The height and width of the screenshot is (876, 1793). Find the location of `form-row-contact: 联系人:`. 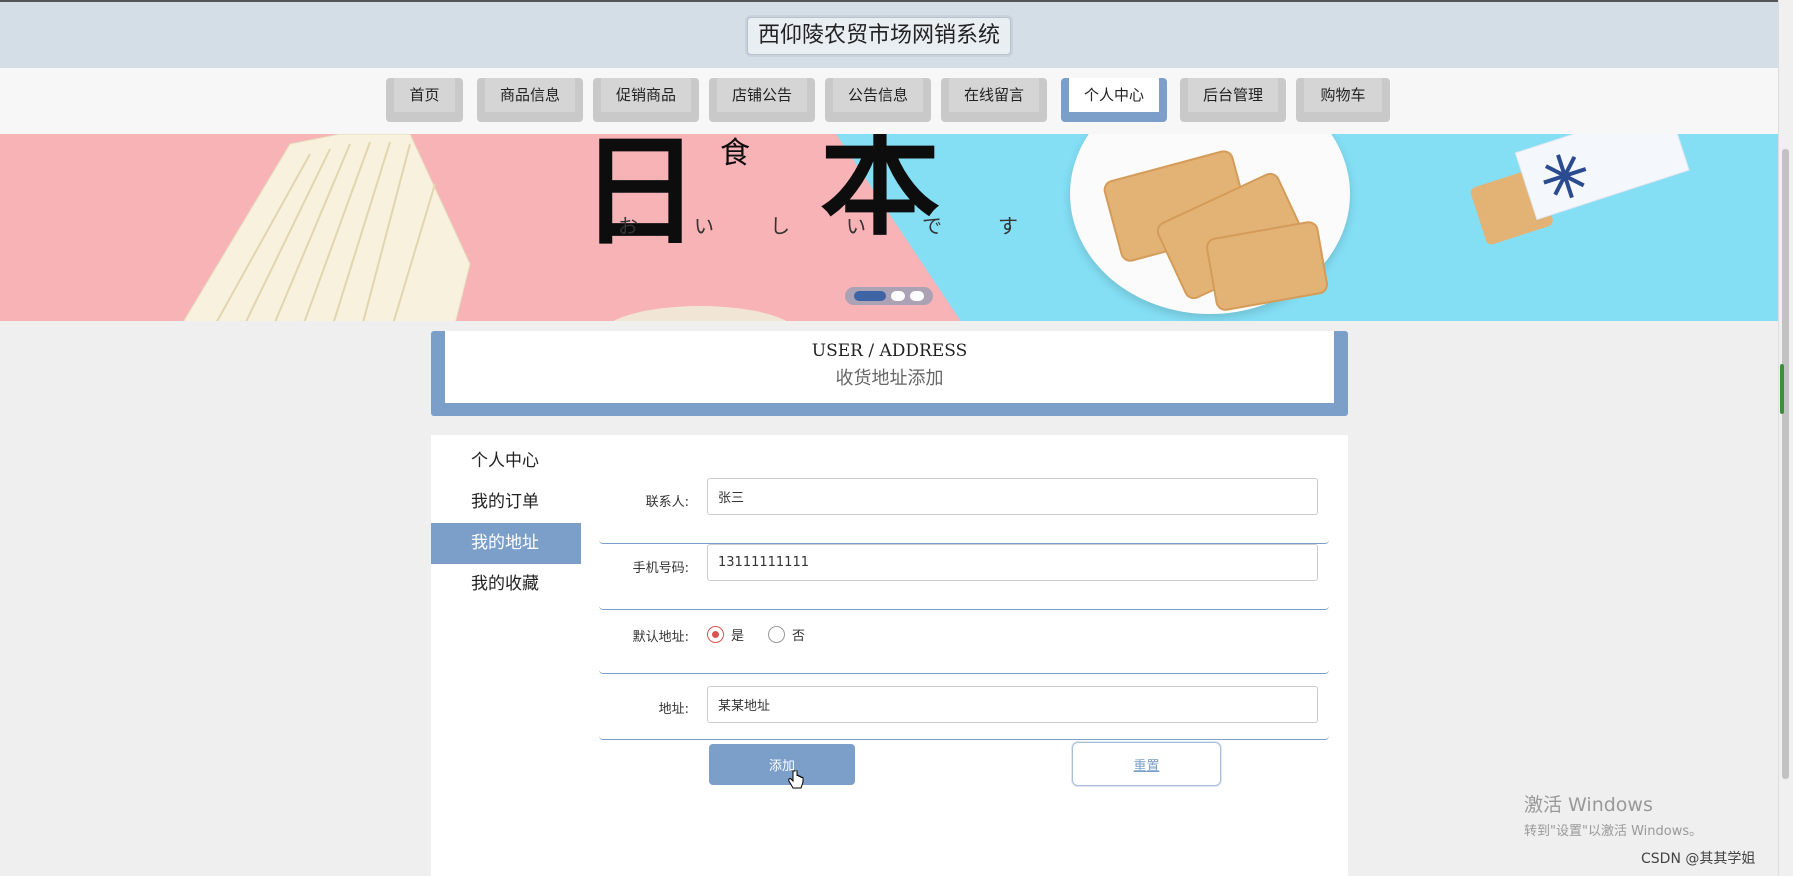

form-row-contact: 联系人: is located at coordinates (964, 511).